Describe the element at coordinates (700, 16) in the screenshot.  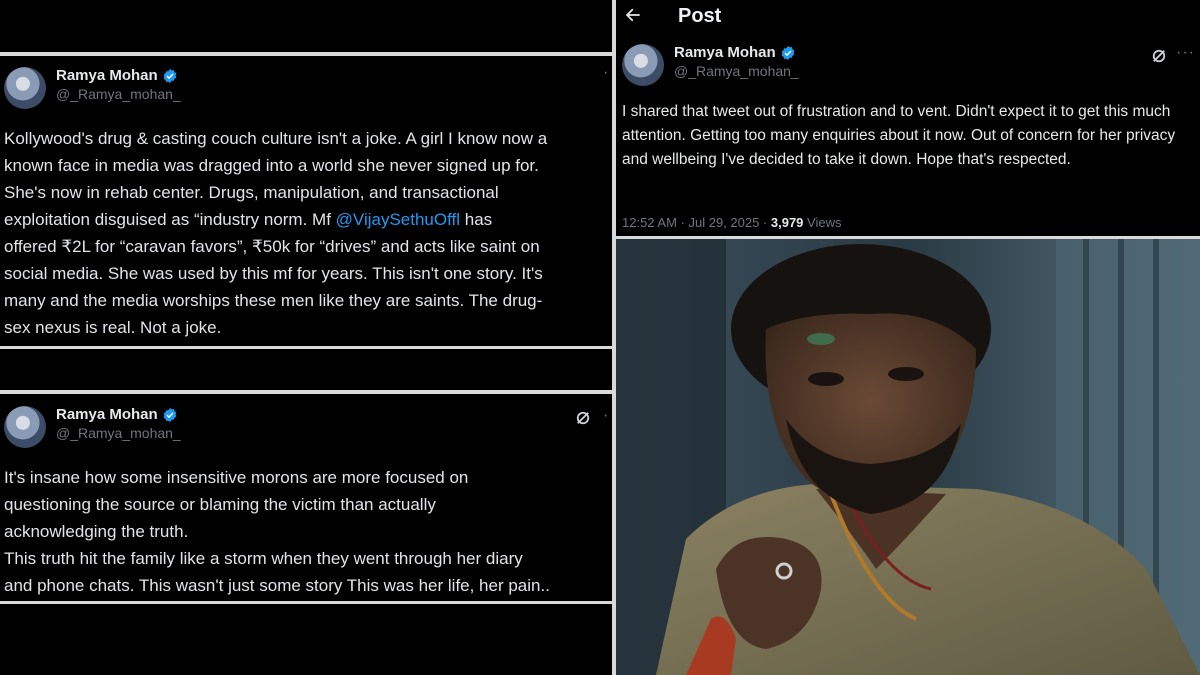
I see `page-title: Post` at that location.